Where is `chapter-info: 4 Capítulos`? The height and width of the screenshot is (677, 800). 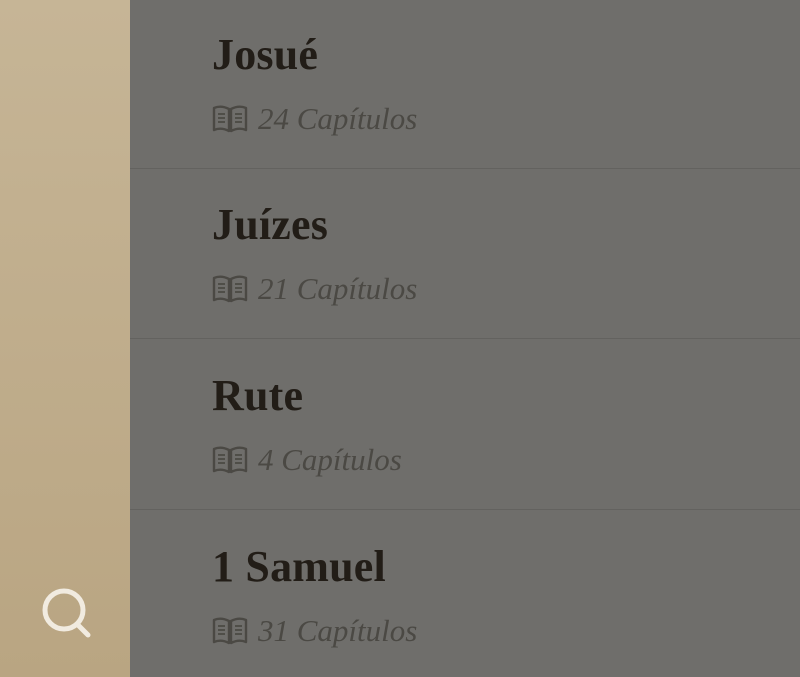
chapter-info: 4 Capítulos is located at coordinates (307, 460).